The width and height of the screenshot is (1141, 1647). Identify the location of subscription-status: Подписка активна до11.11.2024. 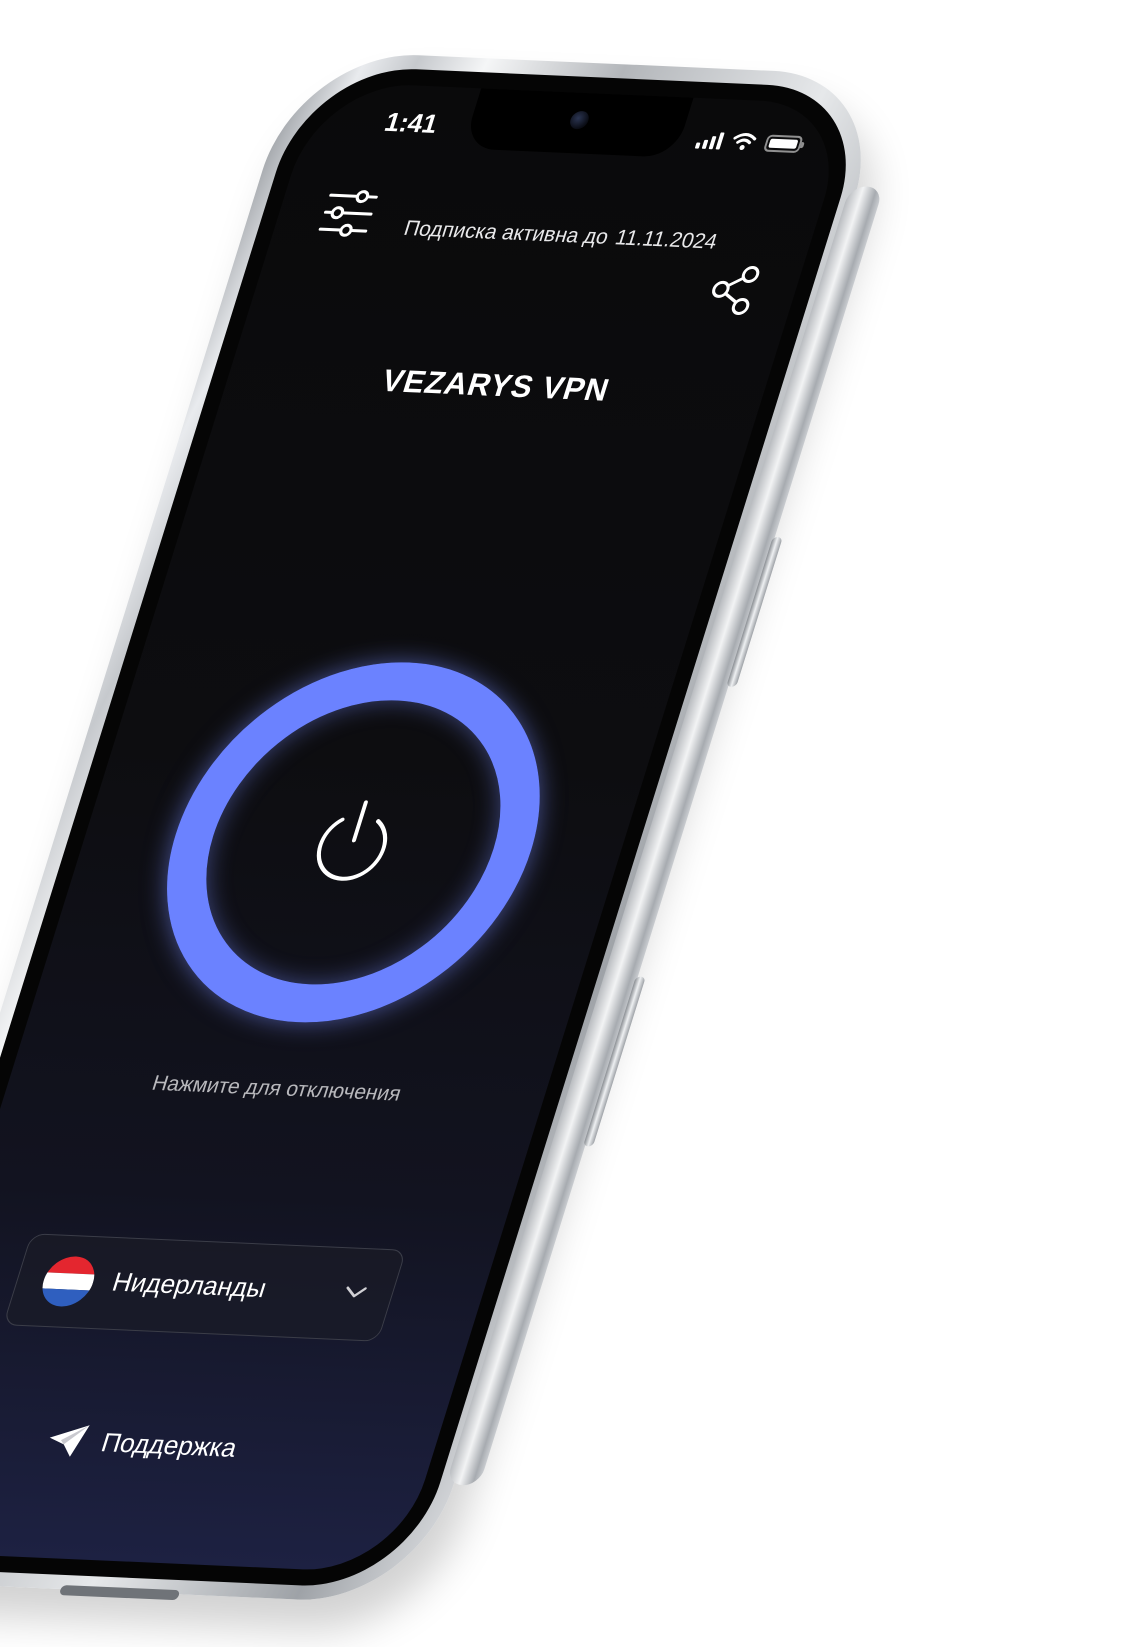
(560, 236).